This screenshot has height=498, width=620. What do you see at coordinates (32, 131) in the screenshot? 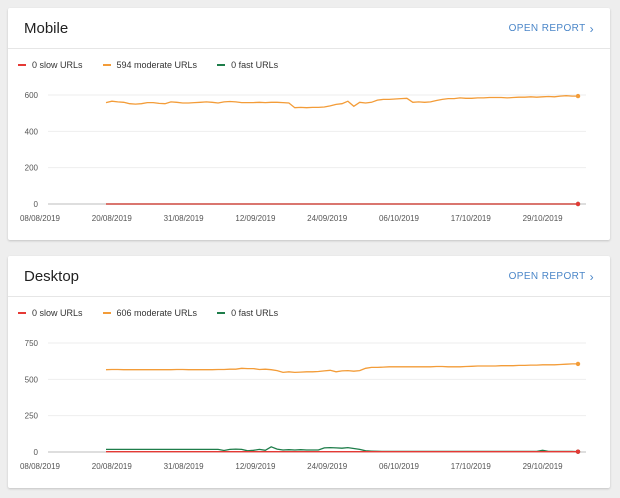
I see `y-tick-label: 400` at bounding box center [32, 131].